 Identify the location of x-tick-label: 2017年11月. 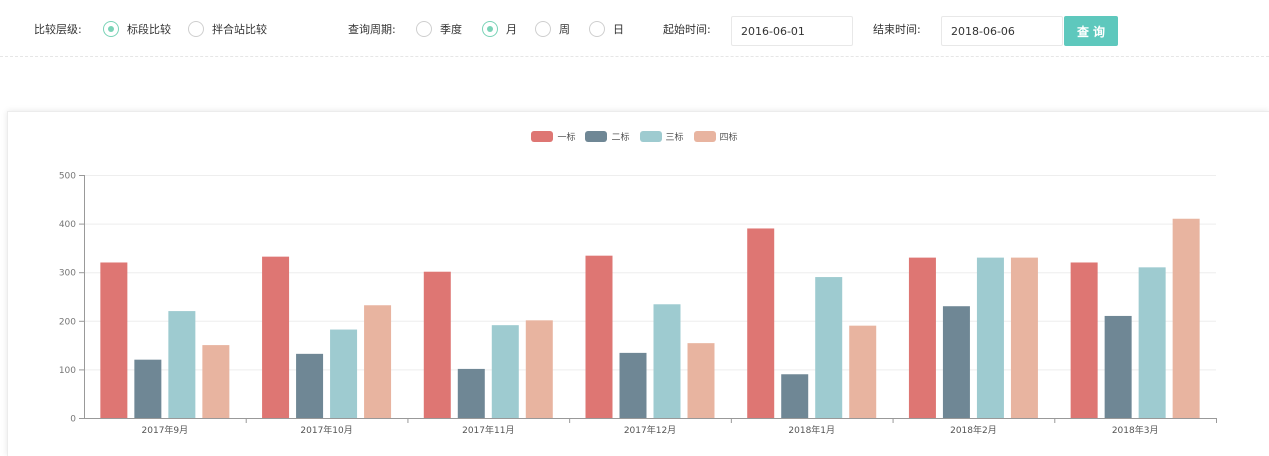
(488, 430).